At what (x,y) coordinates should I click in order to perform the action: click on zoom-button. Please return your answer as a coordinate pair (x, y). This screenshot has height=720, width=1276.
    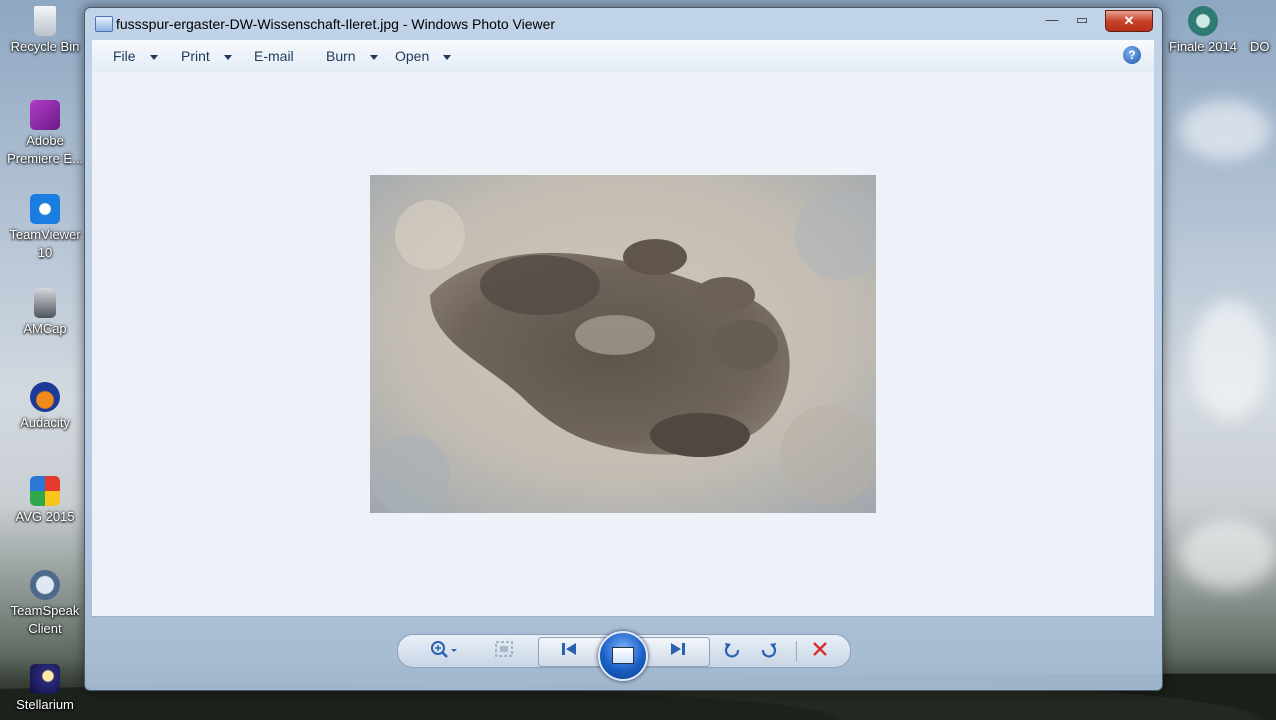
    Looking at the image, I should click on (444, 651).